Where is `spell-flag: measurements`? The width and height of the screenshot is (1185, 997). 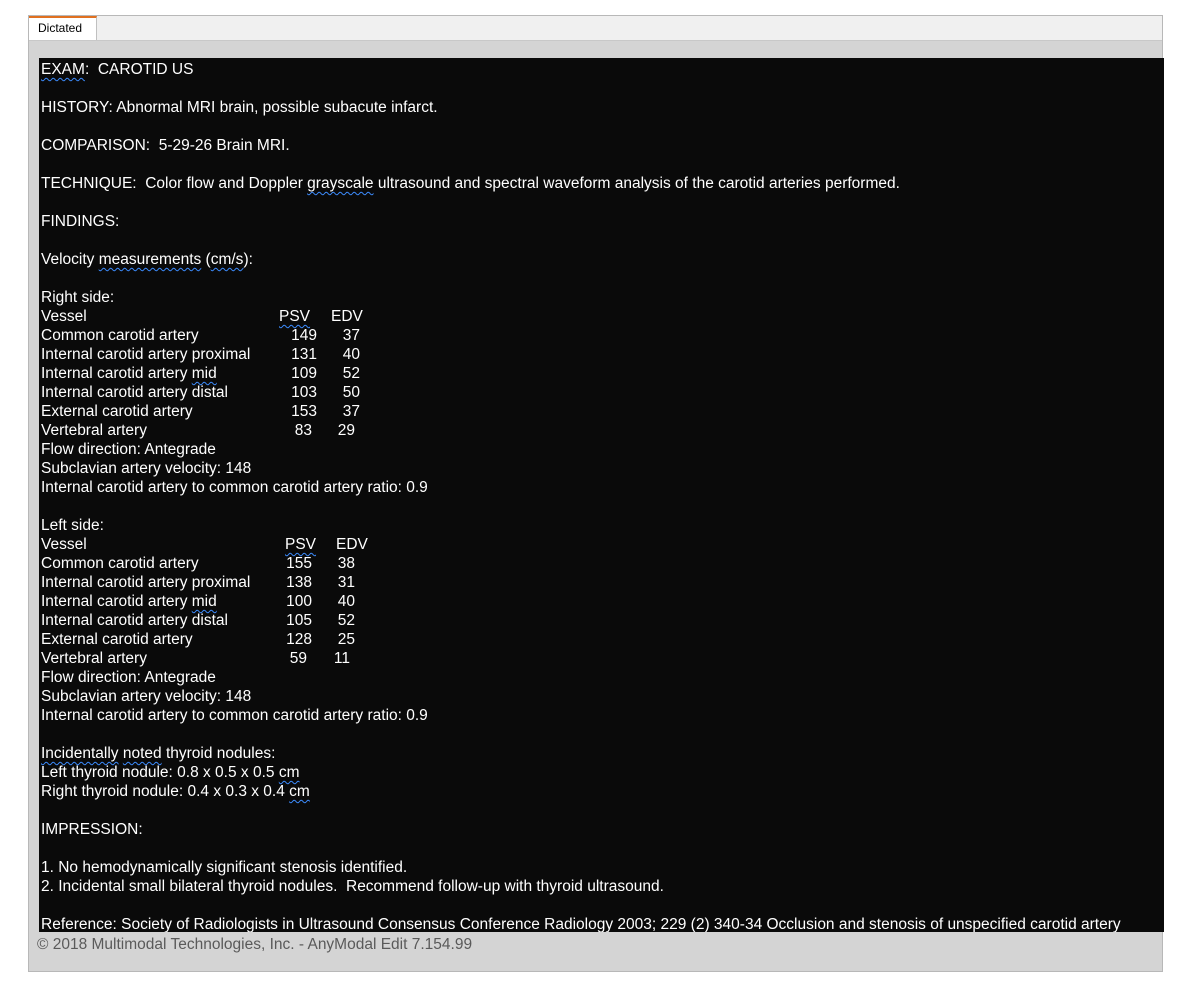
spell-flag: measurements is located at coordinates (150, 259).